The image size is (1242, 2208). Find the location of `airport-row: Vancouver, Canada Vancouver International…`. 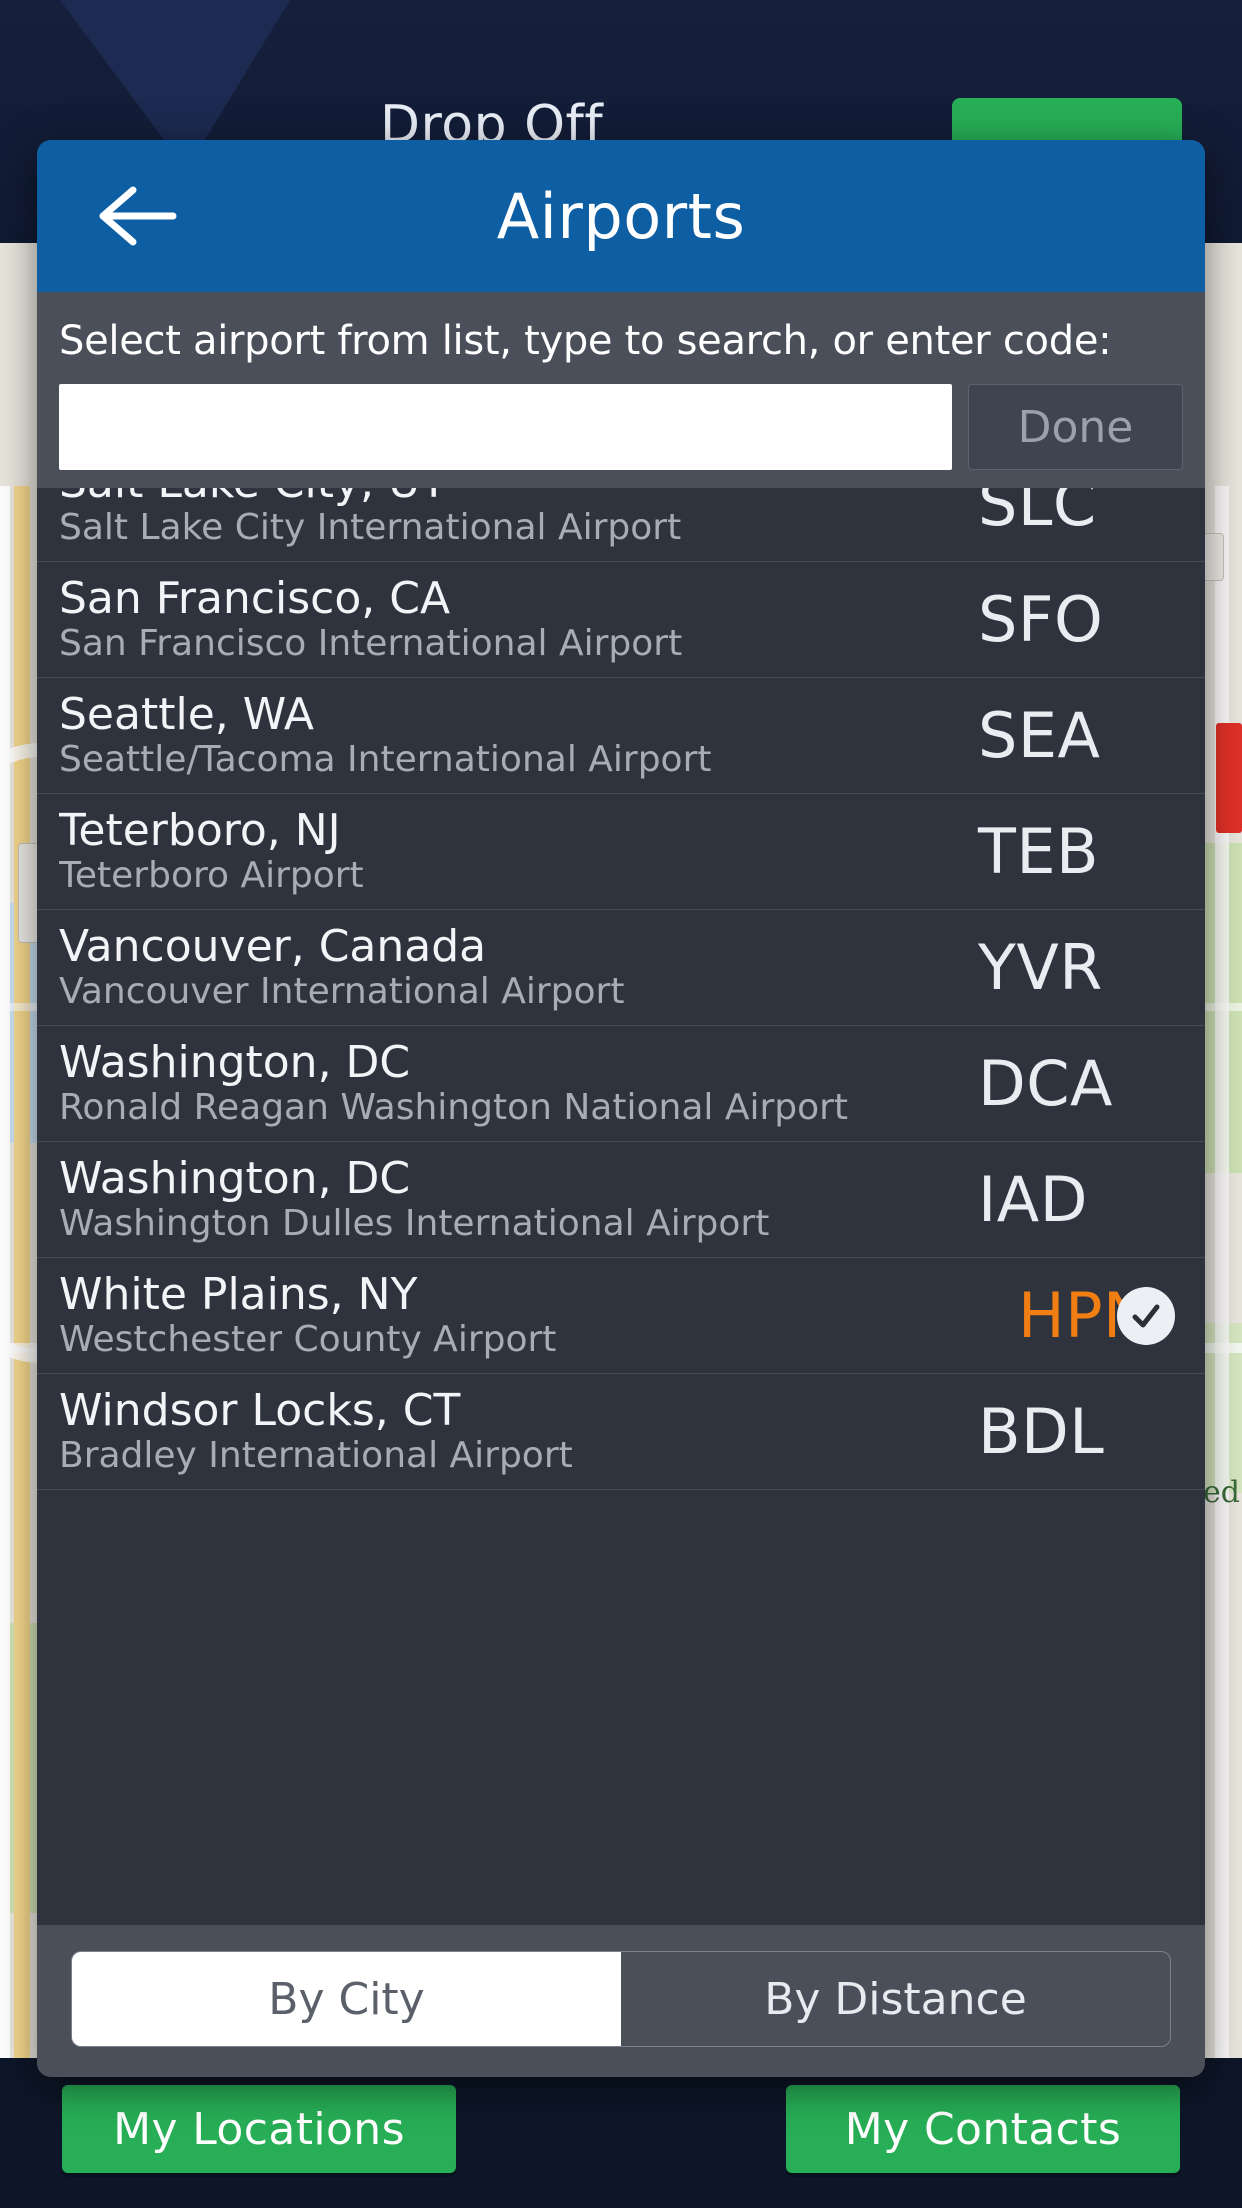

airport-row: Vancouver, Canada Vancouver International… is located at coordinates (621, 968).